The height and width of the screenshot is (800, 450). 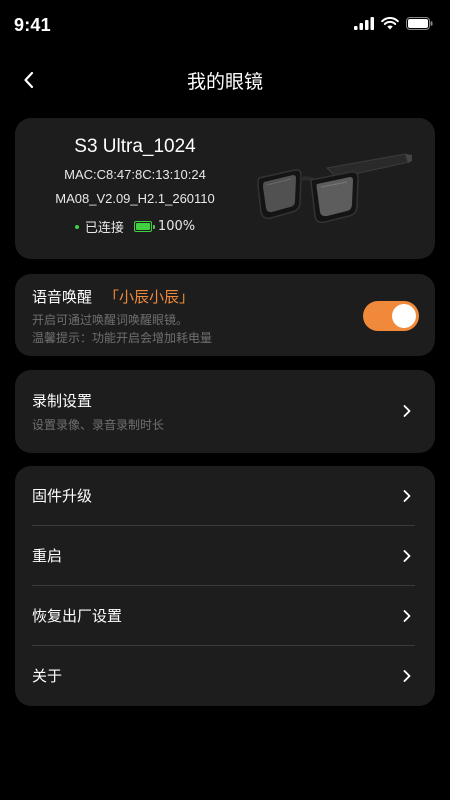 What do you see at coordinates (47, 676) in the screenshot?
I see `menu-item-label: 关于` at bounding box center [47, 676].